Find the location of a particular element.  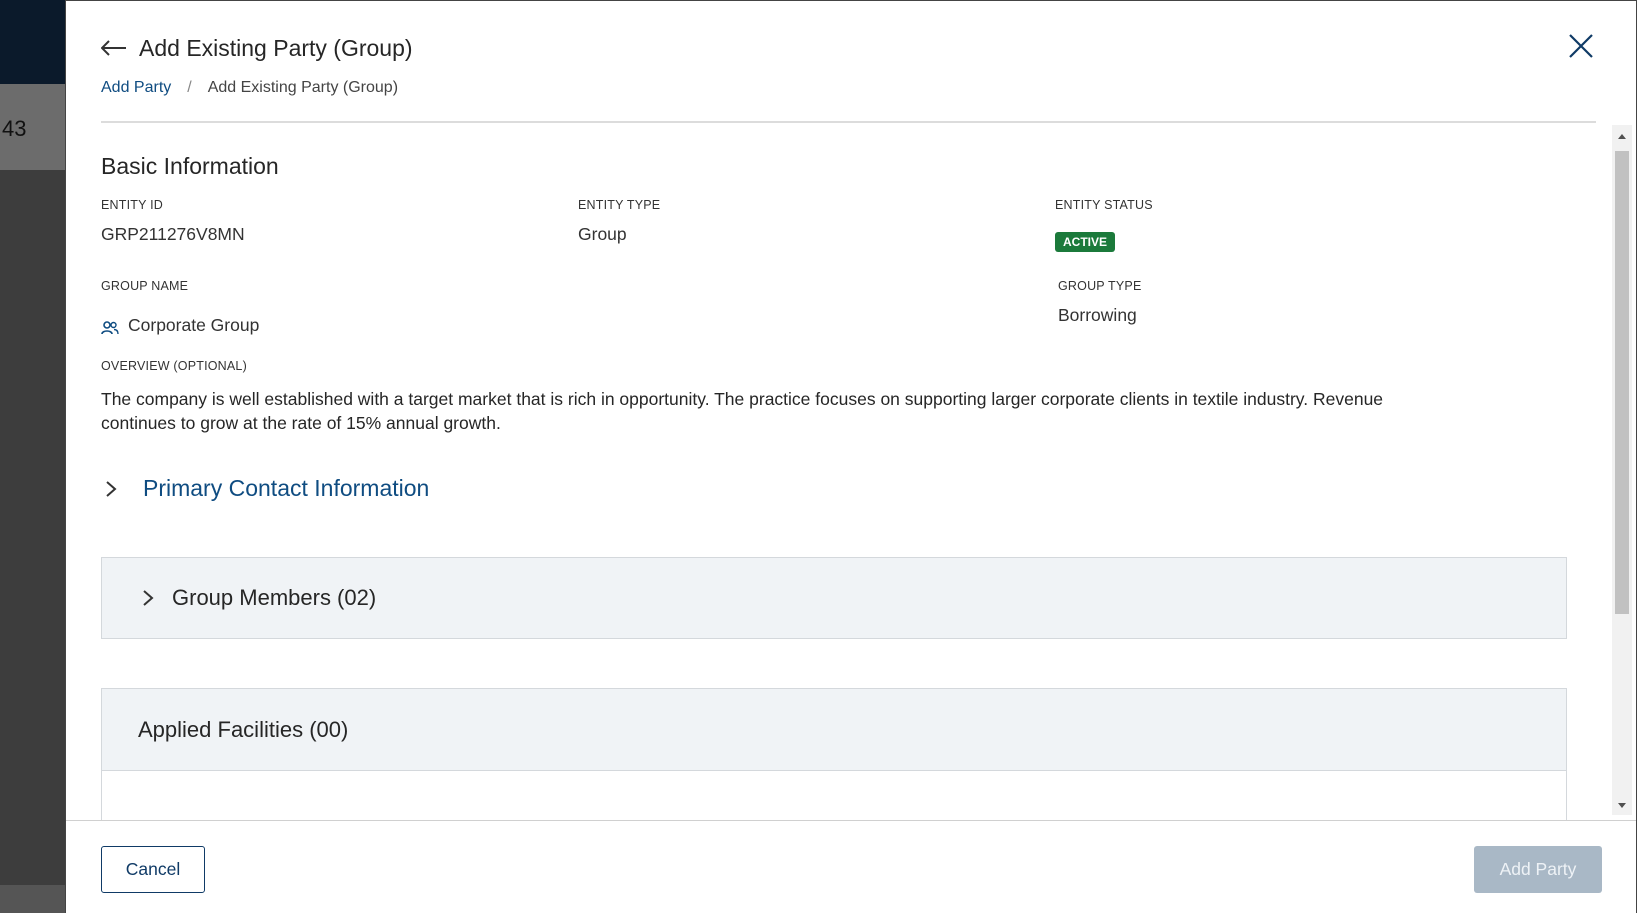

group-name-text: Corporate Group is located at coordinates (194, 325).